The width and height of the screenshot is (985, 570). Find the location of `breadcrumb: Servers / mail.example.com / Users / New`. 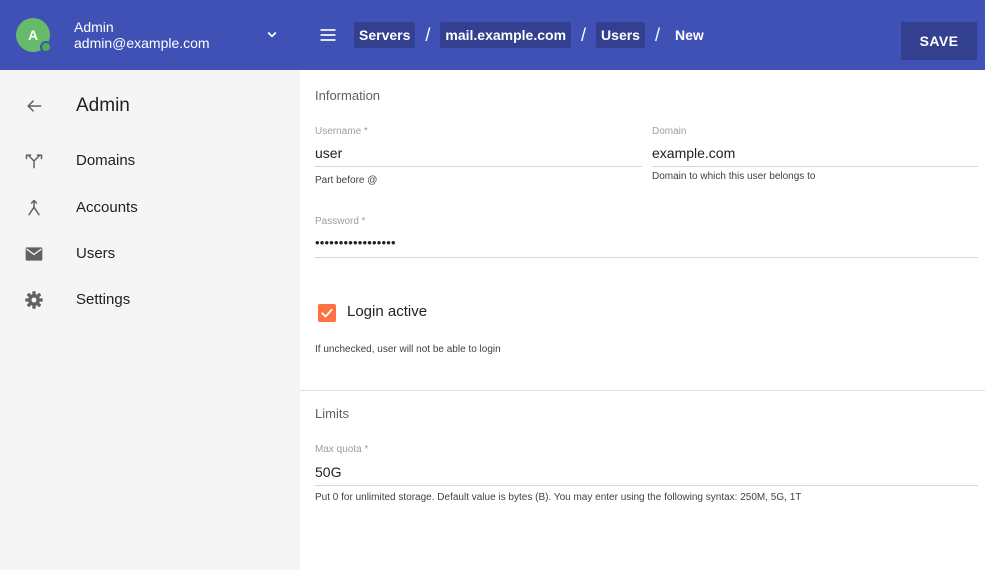

breadcrumb: Servers / mail.example.com / Users / New is located at coordinates (531, 35).